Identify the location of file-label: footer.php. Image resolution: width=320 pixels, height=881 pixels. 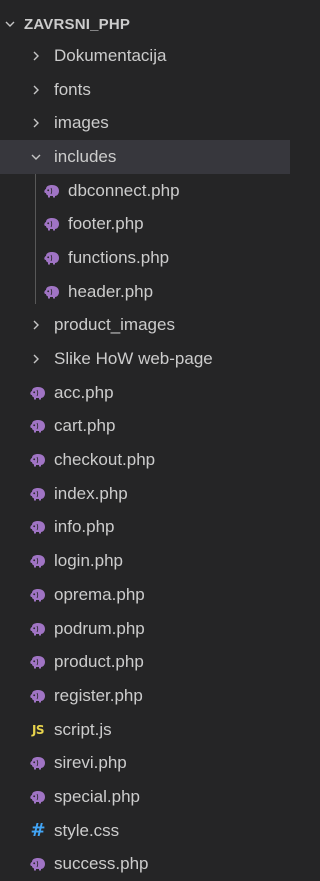
(106, 224).